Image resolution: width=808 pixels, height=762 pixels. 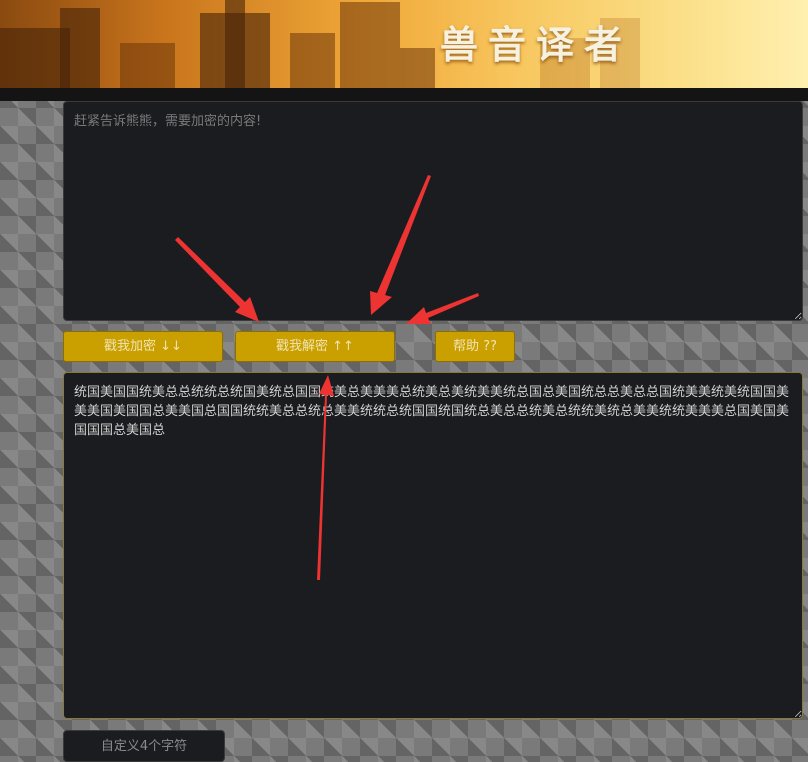 I want to click on header-divider, so click(x=404, y=94).